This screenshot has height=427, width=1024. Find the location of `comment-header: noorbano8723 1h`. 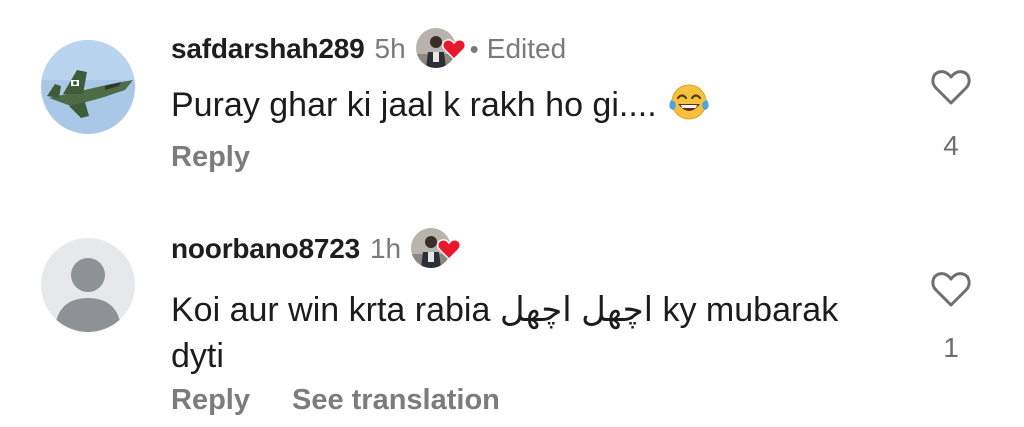

comment-header: noorbano8723 1h is located at coordinates (316, 249).